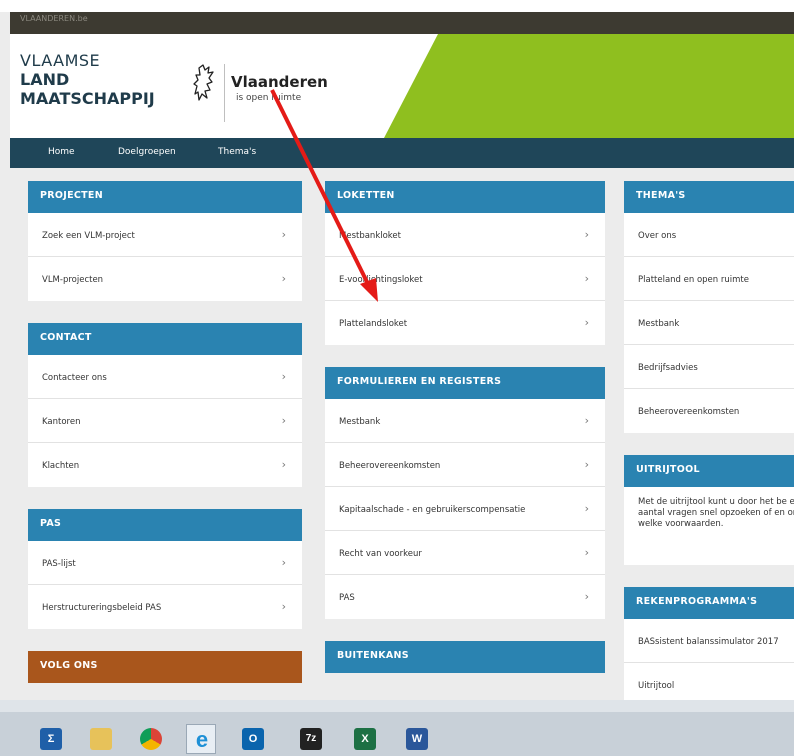 The image size is (794, 756). What do you see at coordinates (165, 235) in the screenshot?
I see `list-item-zoek-project: Zoek een VLM-project ›` at bounding box center [165, 235].